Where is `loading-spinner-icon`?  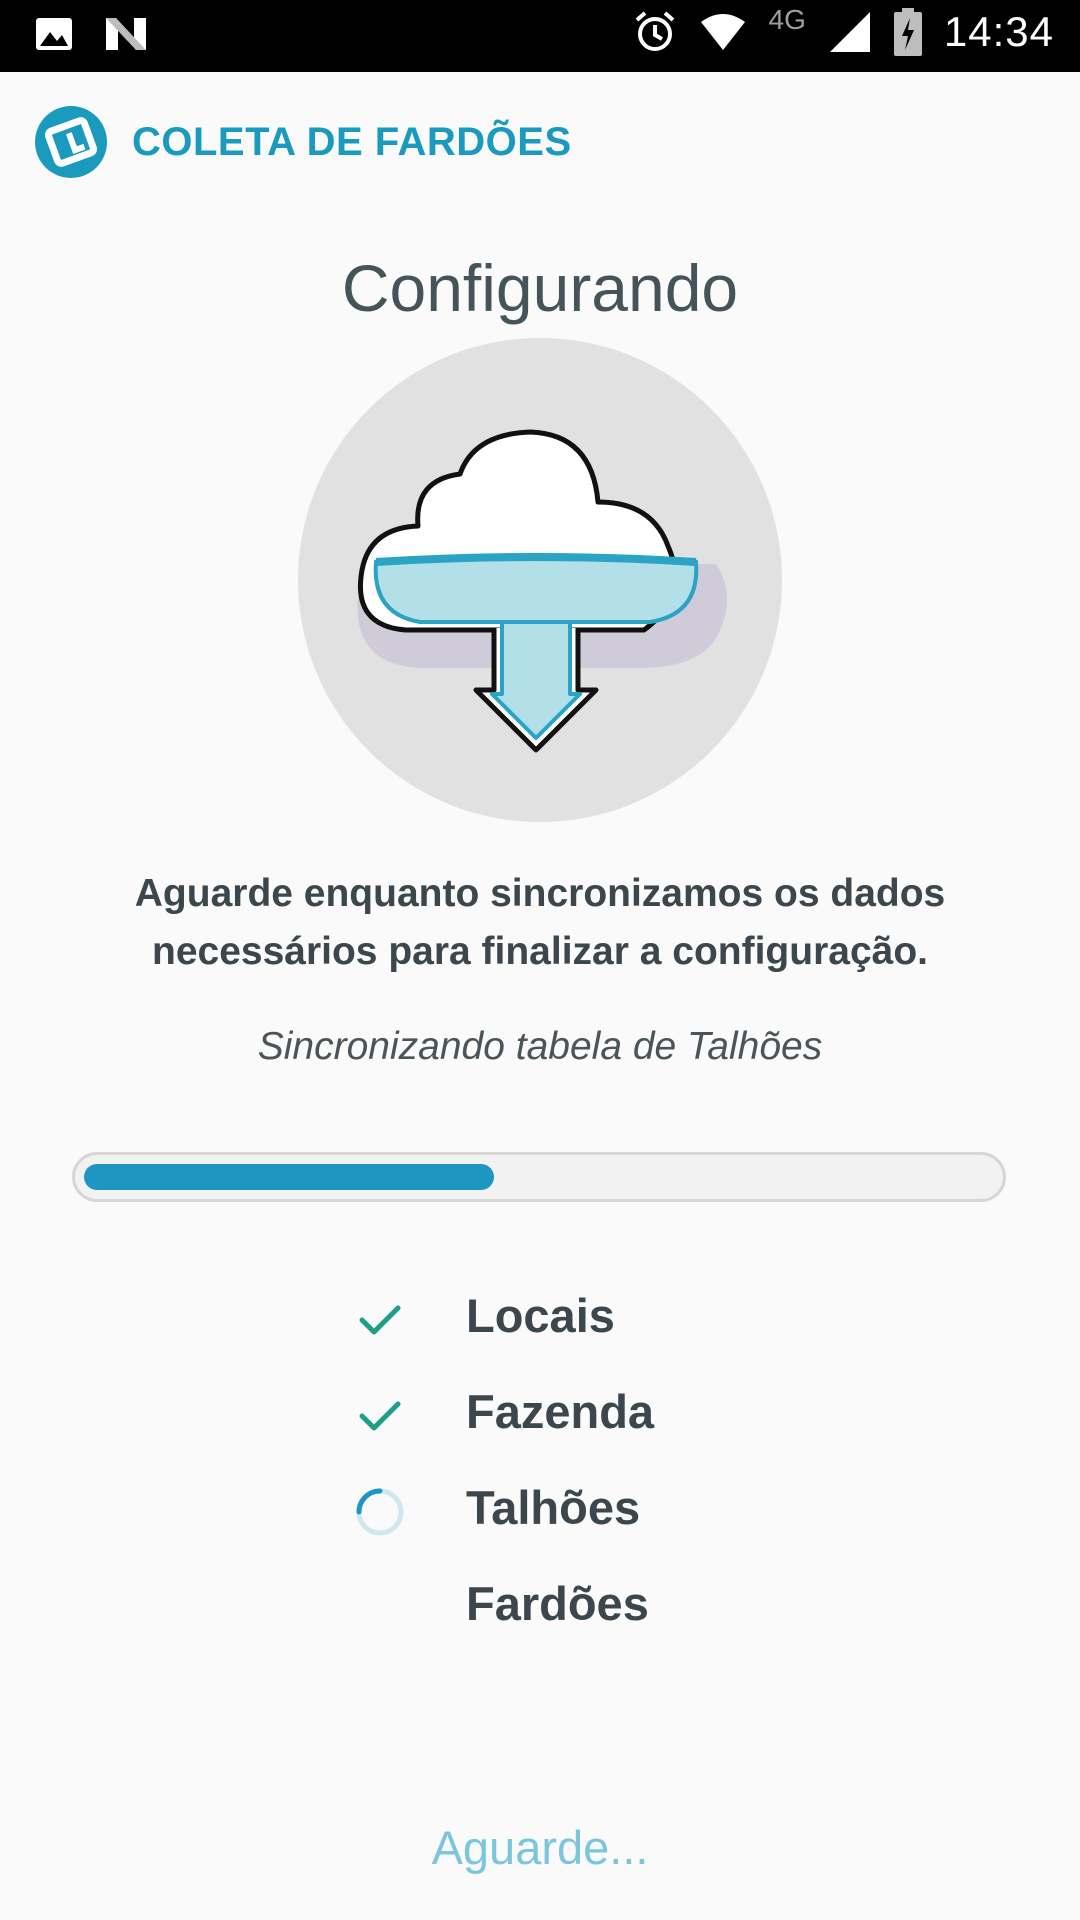
loading-spinner-icon is located at coordinates (380, 1512).